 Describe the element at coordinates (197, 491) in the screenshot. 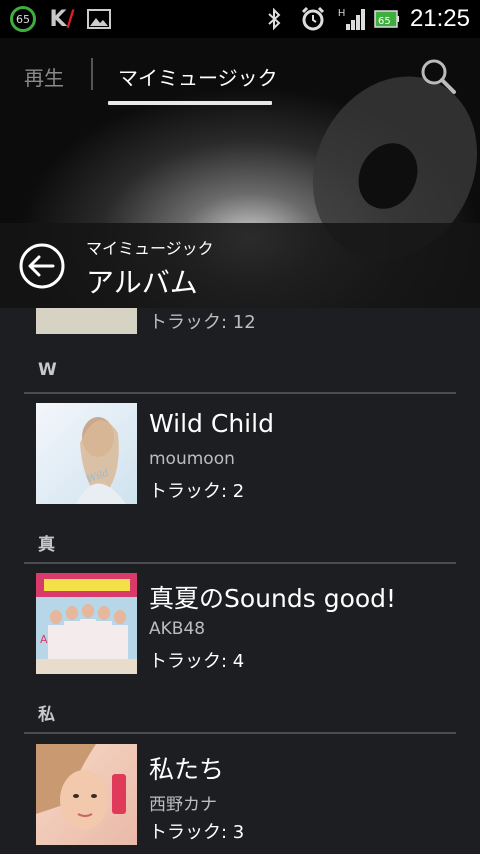

I see `track-count: トラック: 2` at that location.